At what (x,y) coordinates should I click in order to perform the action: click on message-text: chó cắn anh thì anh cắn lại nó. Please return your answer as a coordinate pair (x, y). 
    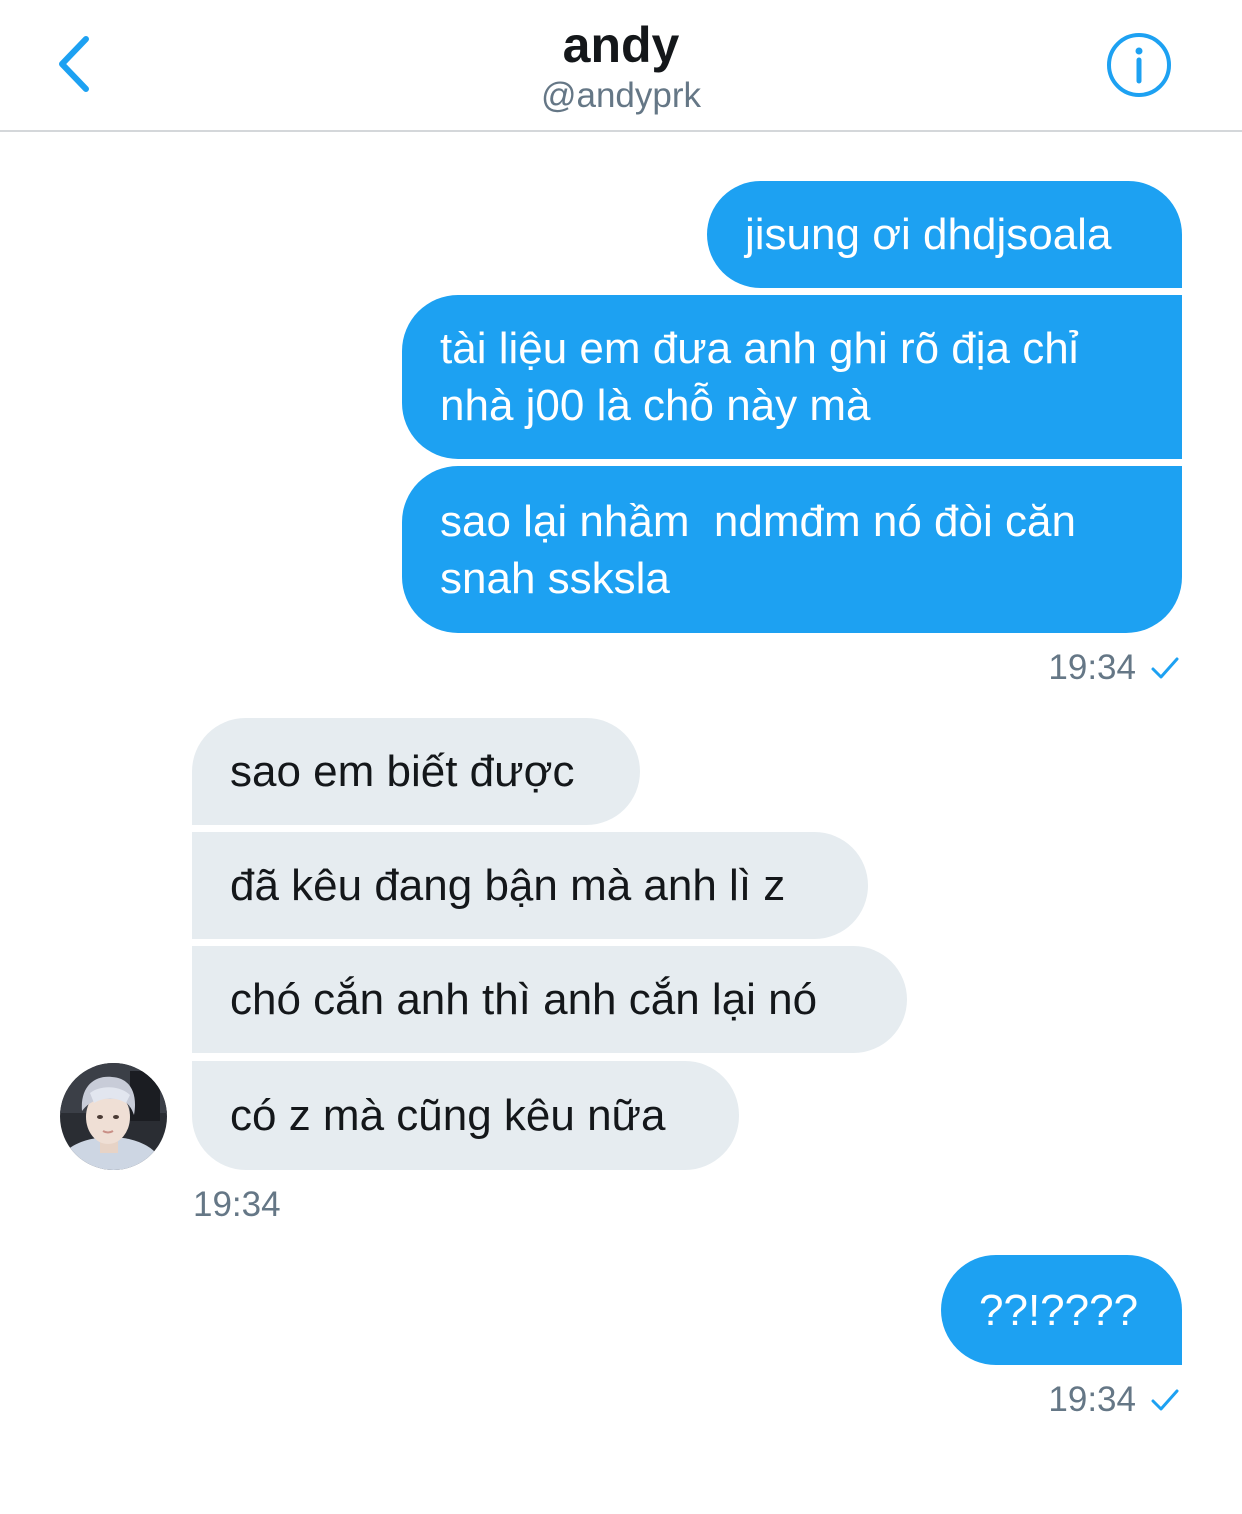
    Looking at the image, I should click on (524, 999).